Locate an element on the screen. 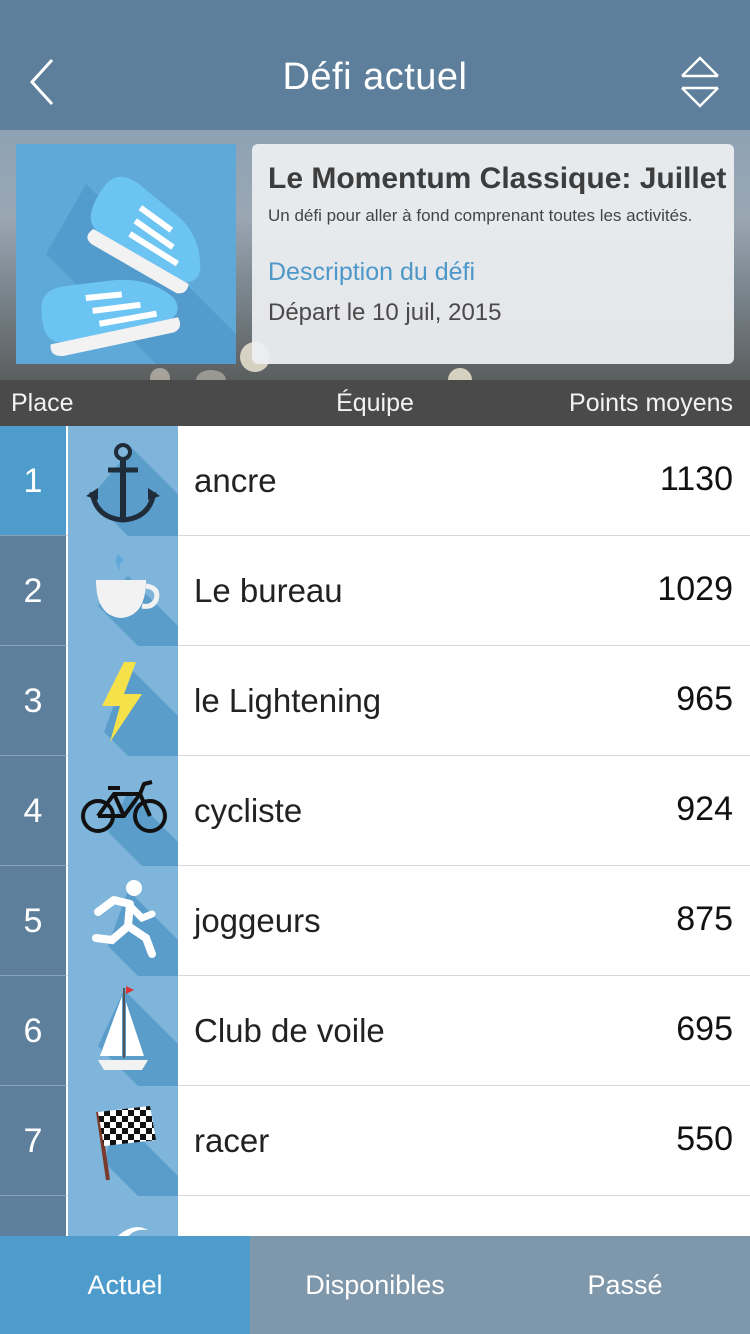 This screenshot has width=750, height=1334. team-rank: 6 is located at coordinates (33, 1031).